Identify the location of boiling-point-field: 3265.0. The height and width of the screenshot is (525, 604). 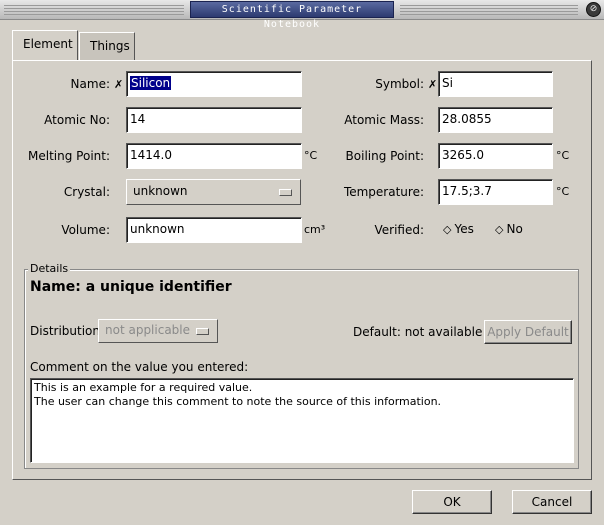
(495, 156).